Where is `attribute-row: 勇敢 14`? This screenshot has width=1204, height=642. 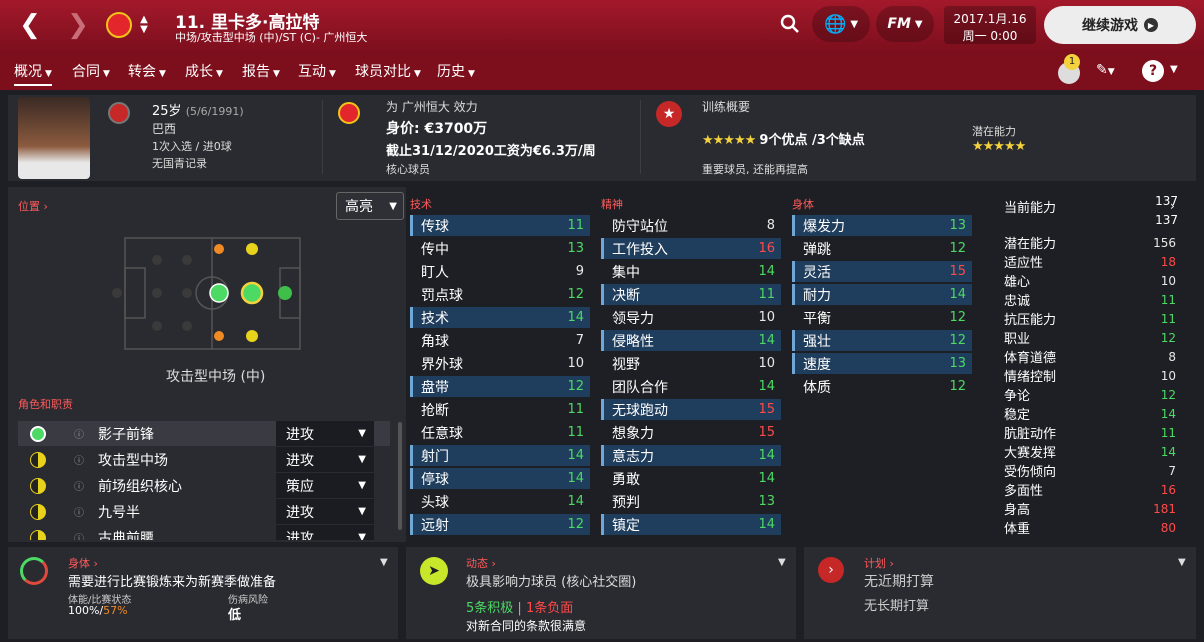 attribute-row: 勇敢 14 is located at coordinates (691, 478).